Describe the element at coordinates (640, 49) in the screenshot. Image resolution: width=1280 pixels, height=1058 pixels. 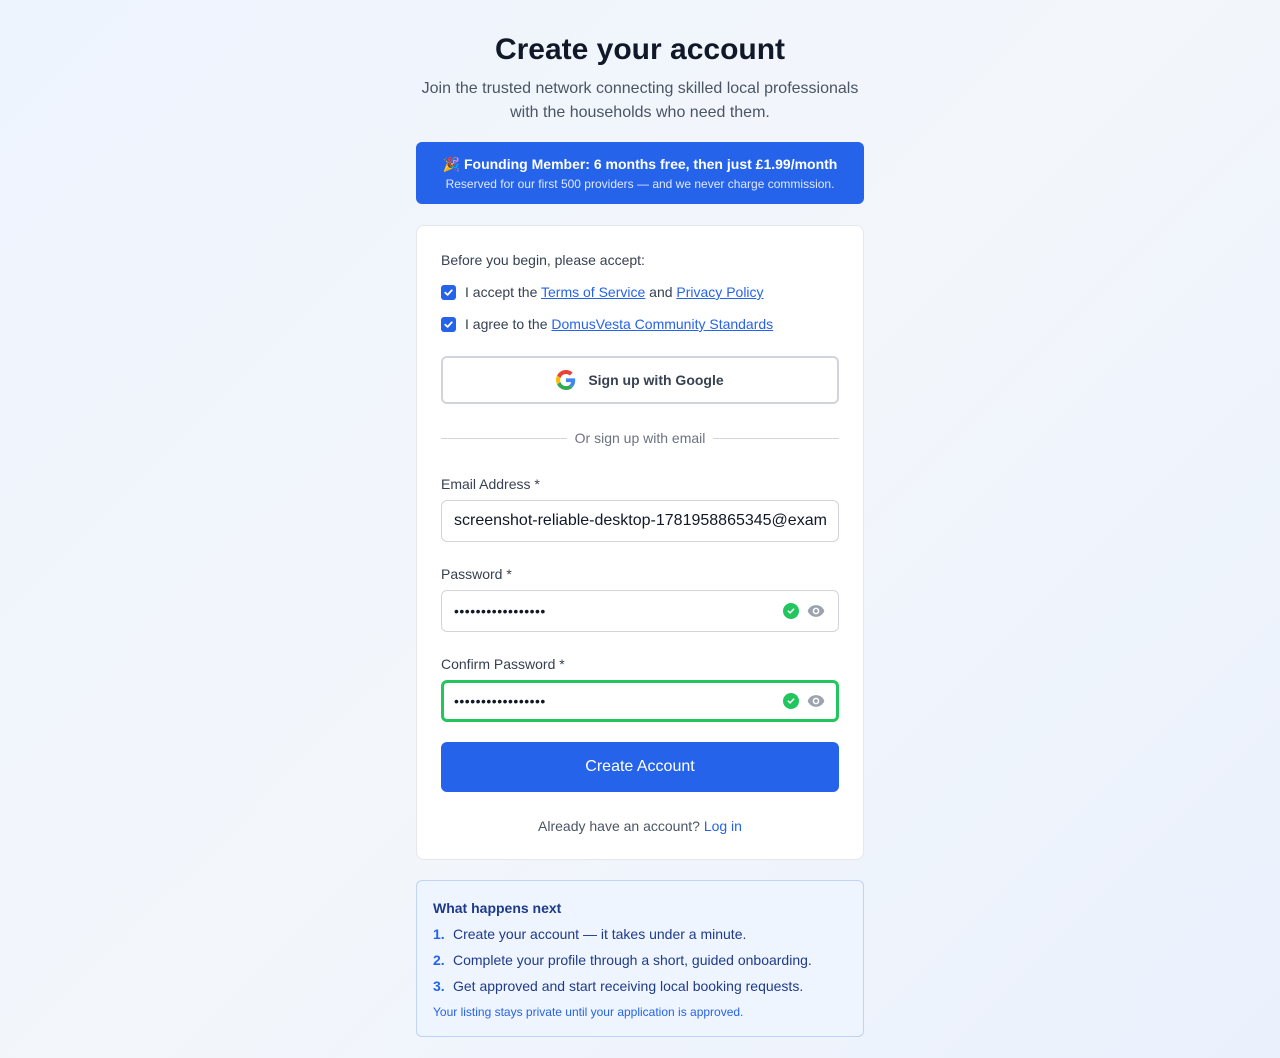
I see `page-title: Create your account` at that location.